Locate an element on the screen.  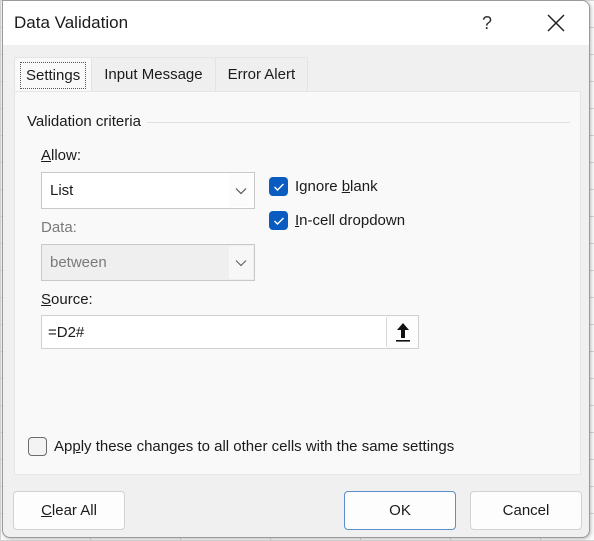
collapse-dialog-button is located at coordinates (402, 332).